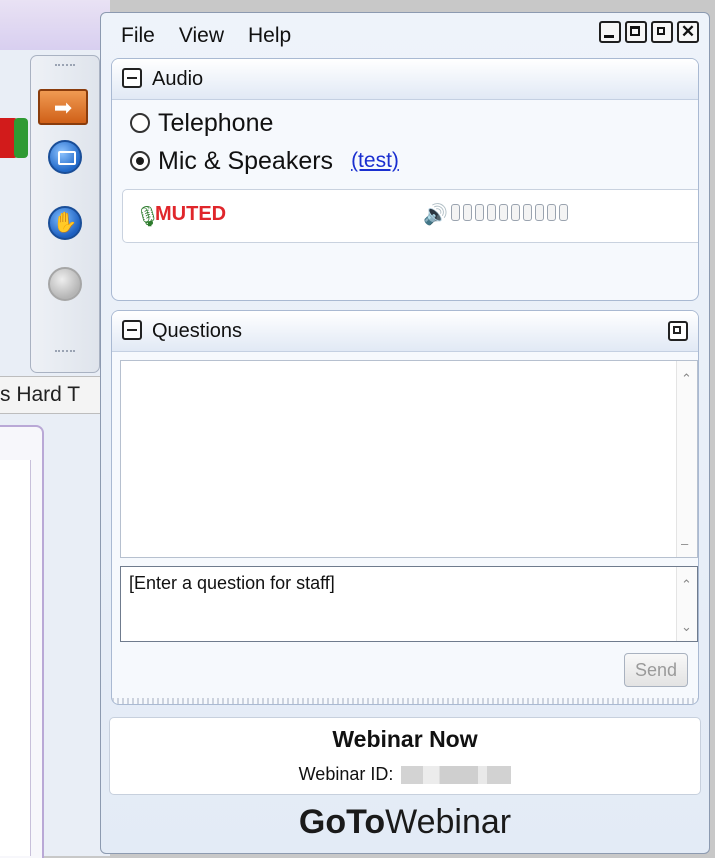  What do you see at coordinates (232, 583) in the screenshot?
I see `question-input-text: [Enter a question for staff]` at bounding box center [232, 583].